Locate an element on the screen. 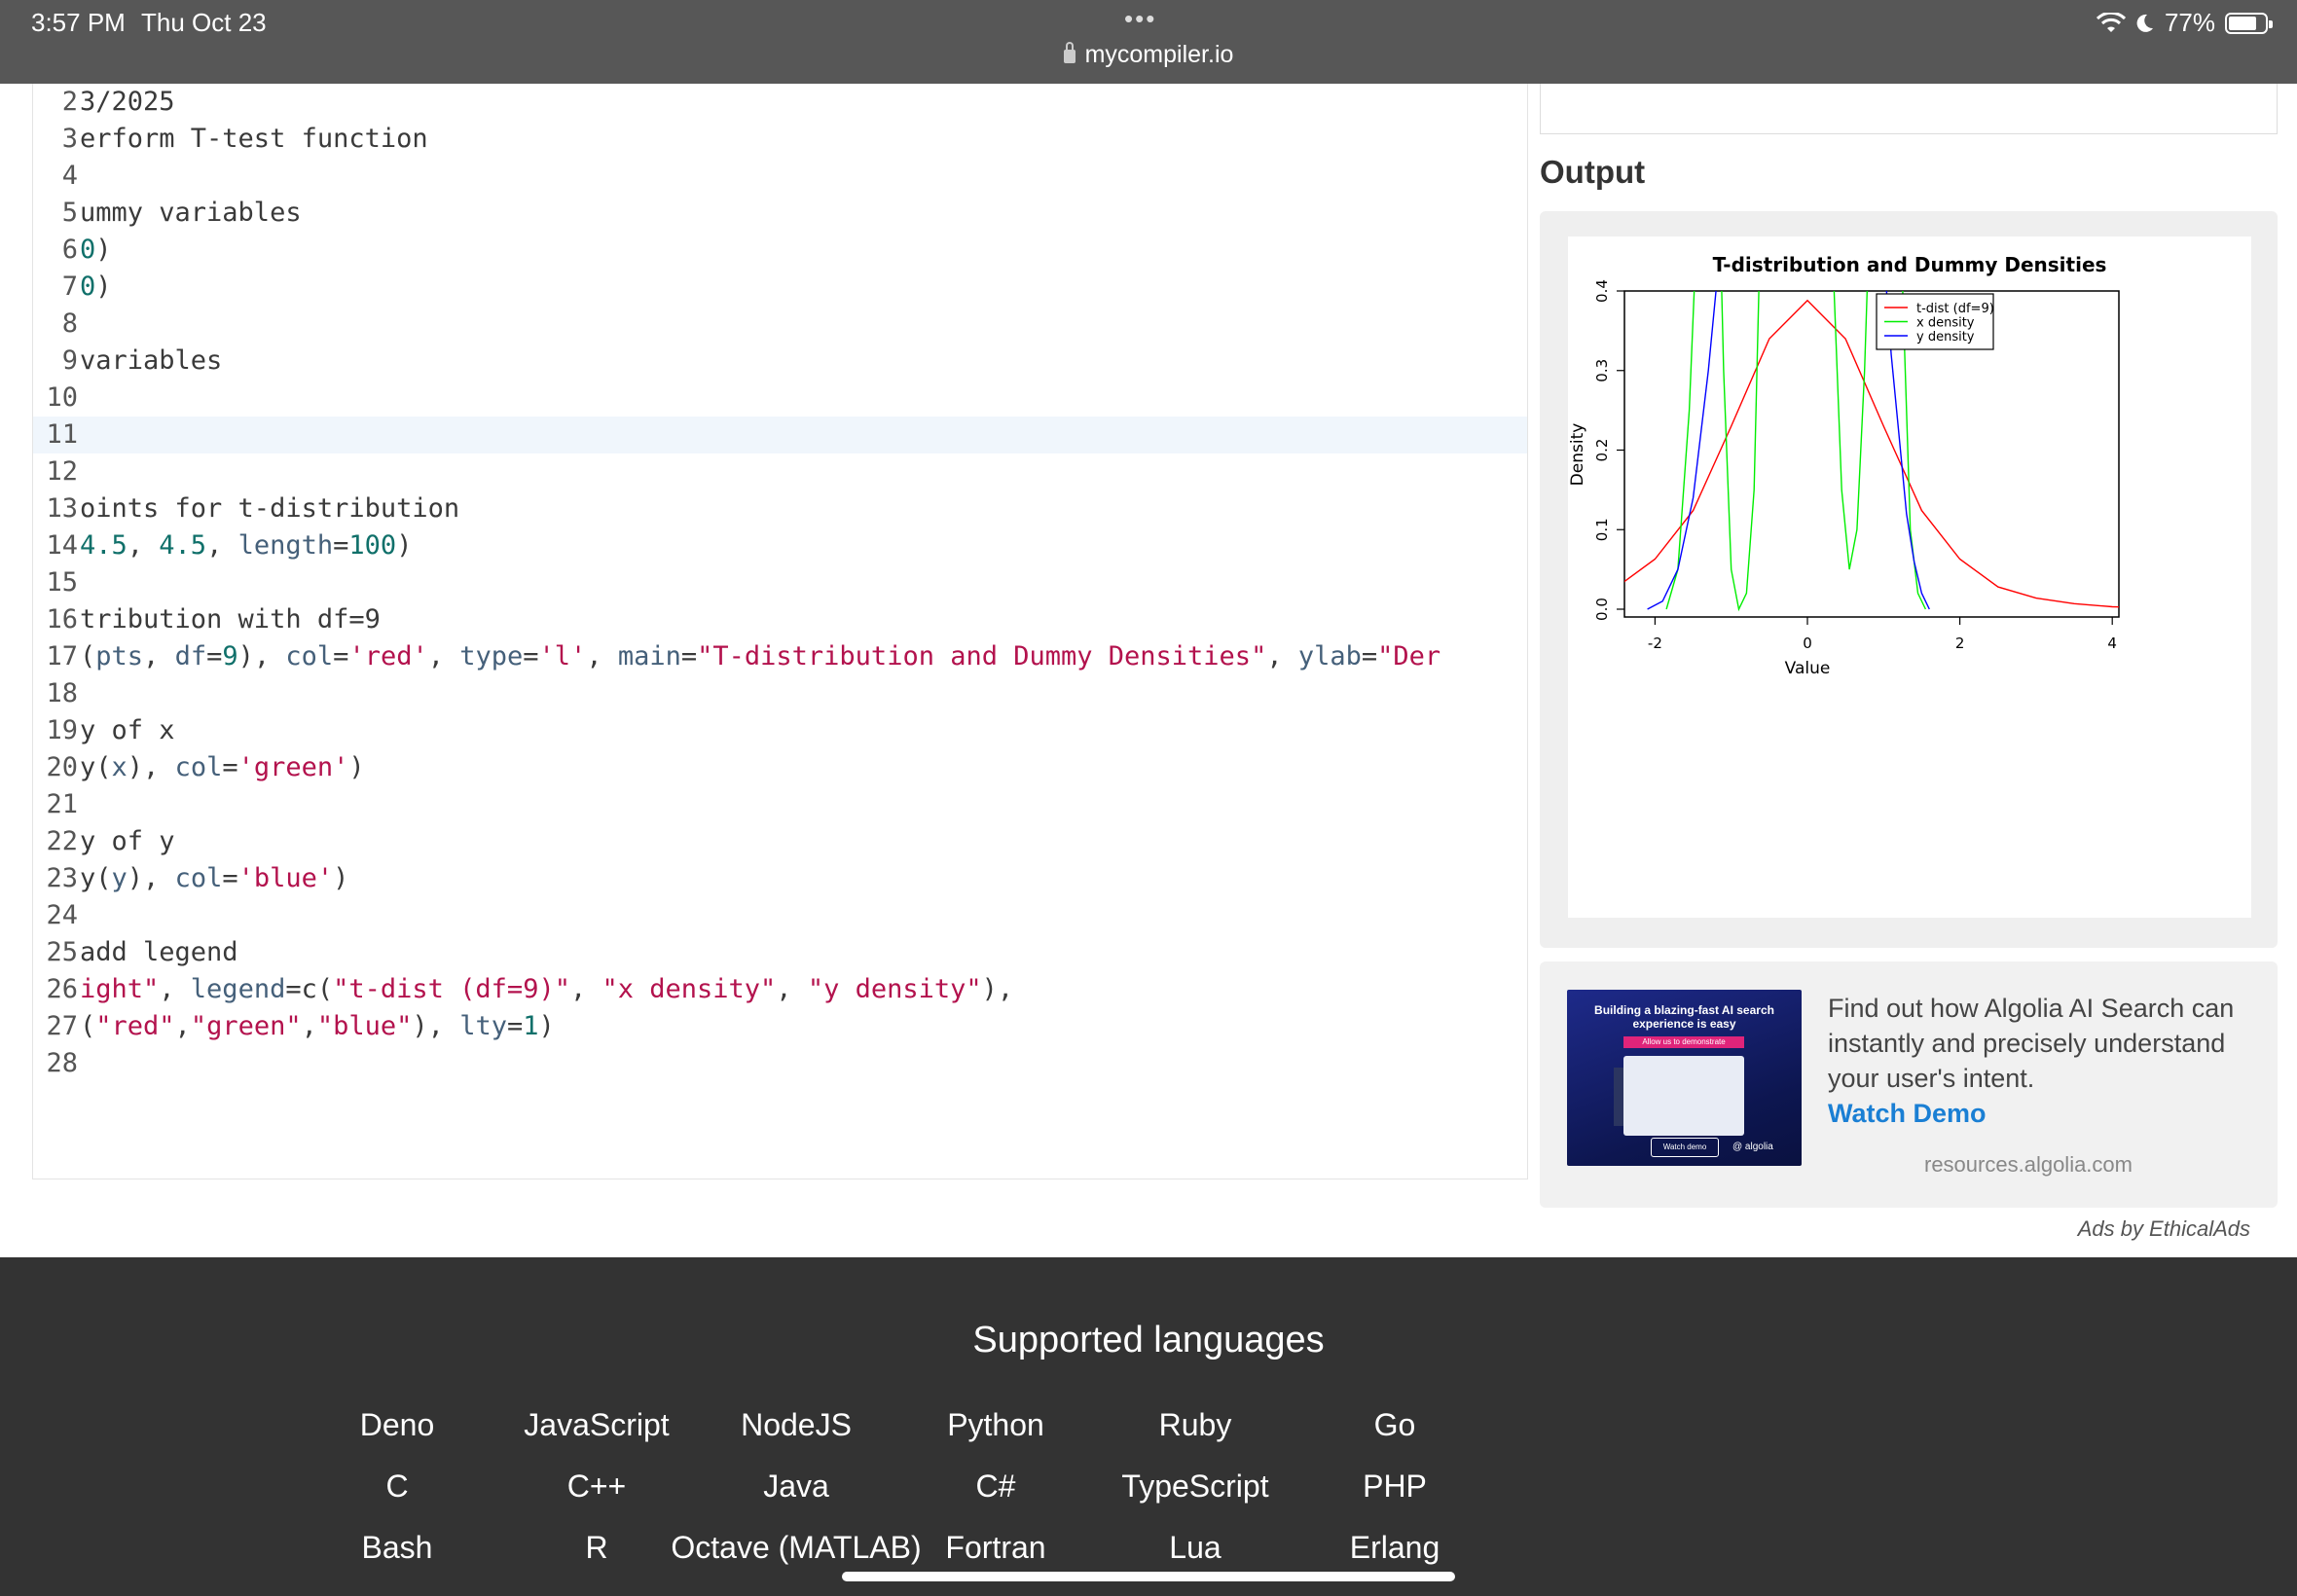 This screenshot has width=2297, height=1596. code-line: 15 is located at coordinates (780, 582).